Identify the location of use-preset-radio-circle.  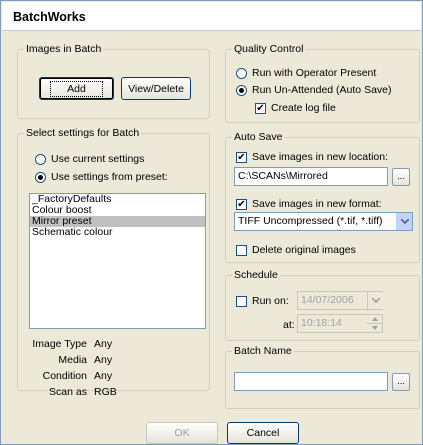
(40, 177).